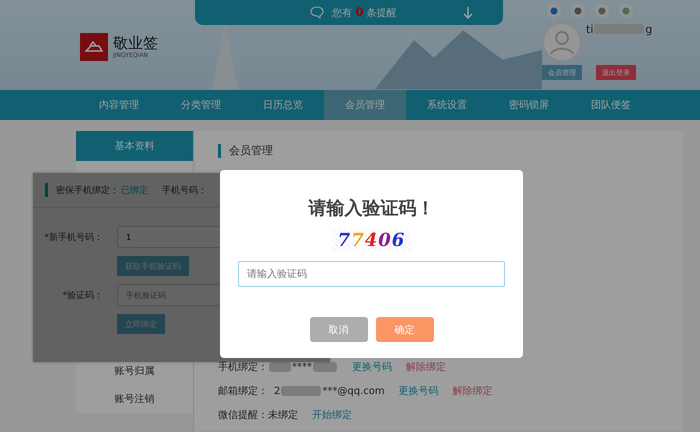 Image resolution: width=700 pixels, height=432 pixels. What do you see at coordinates (611, 105) in the screenshot?
I see `nav-tab: 团队便签` at bounding box center [611, 105].